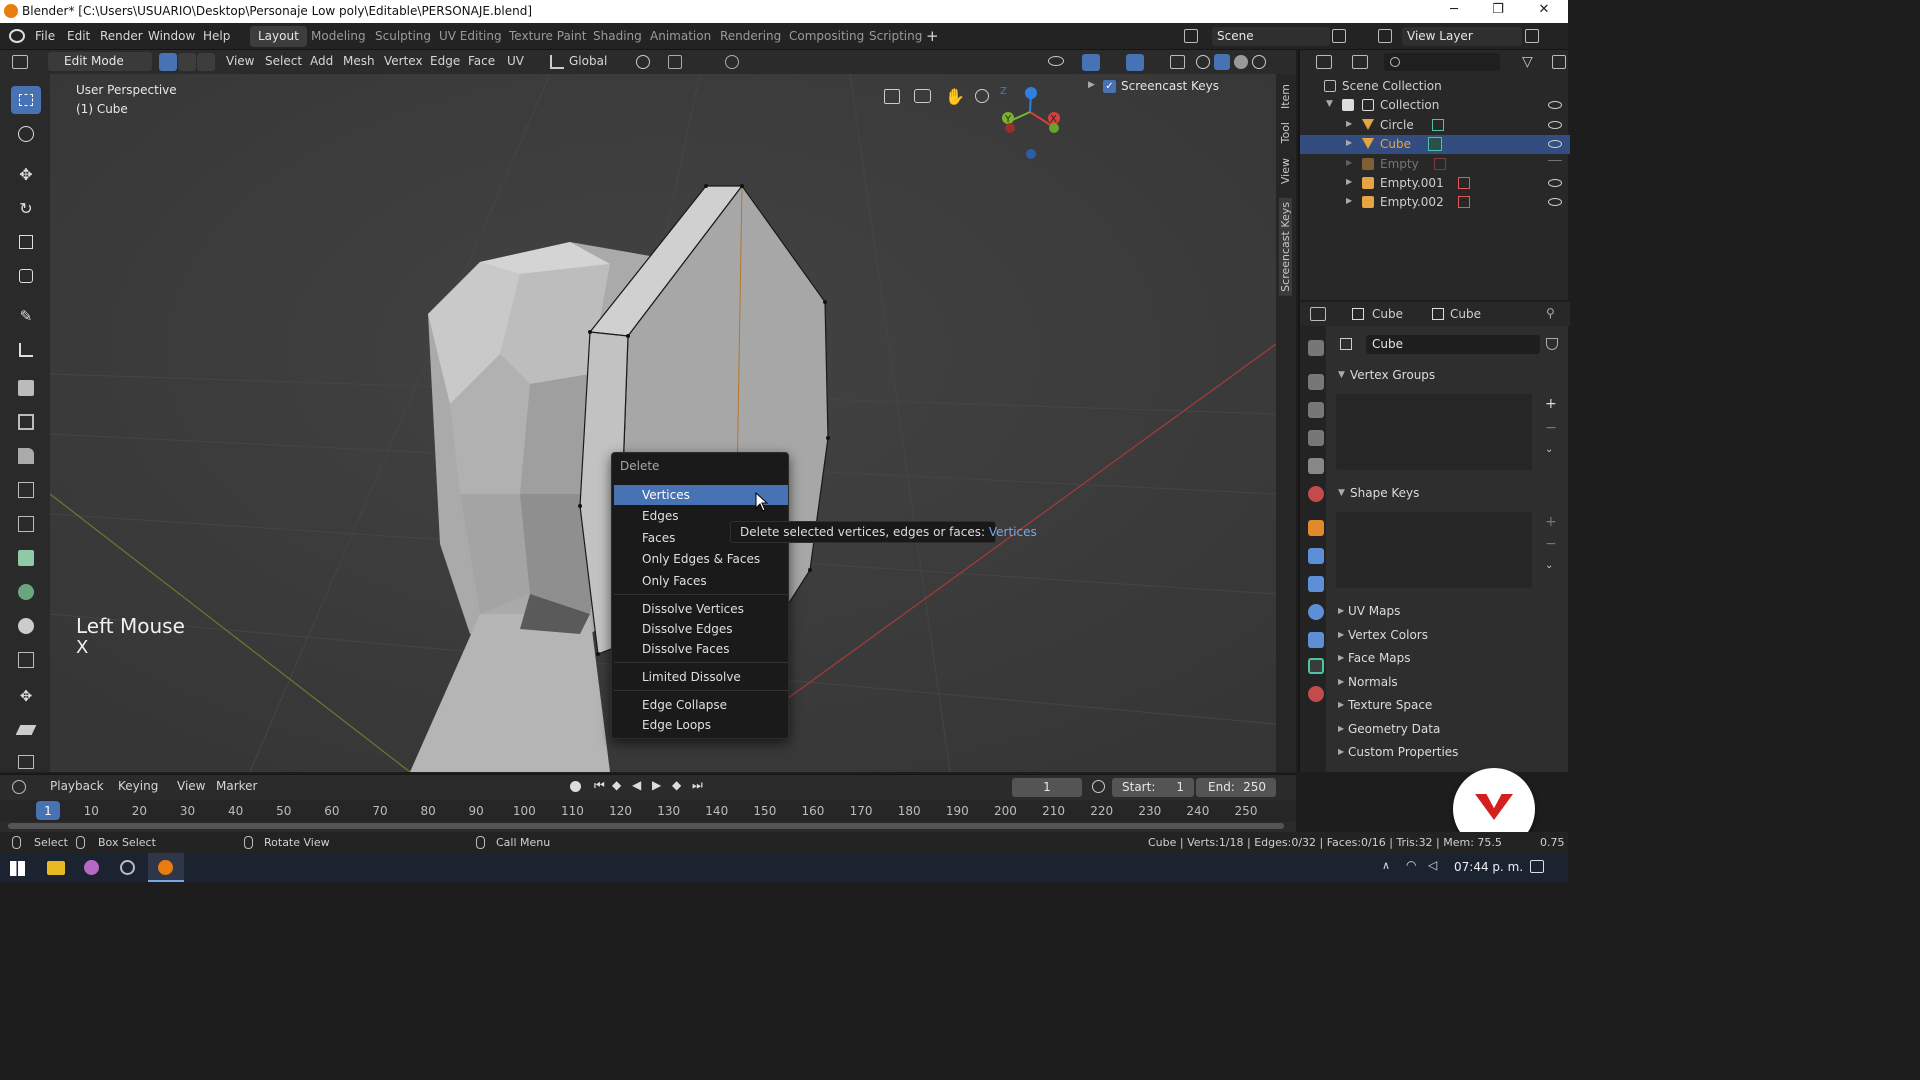  Describe the element at coordinates (26, 456) in the screenshot. I see `bevel-tool-icon` at that location.